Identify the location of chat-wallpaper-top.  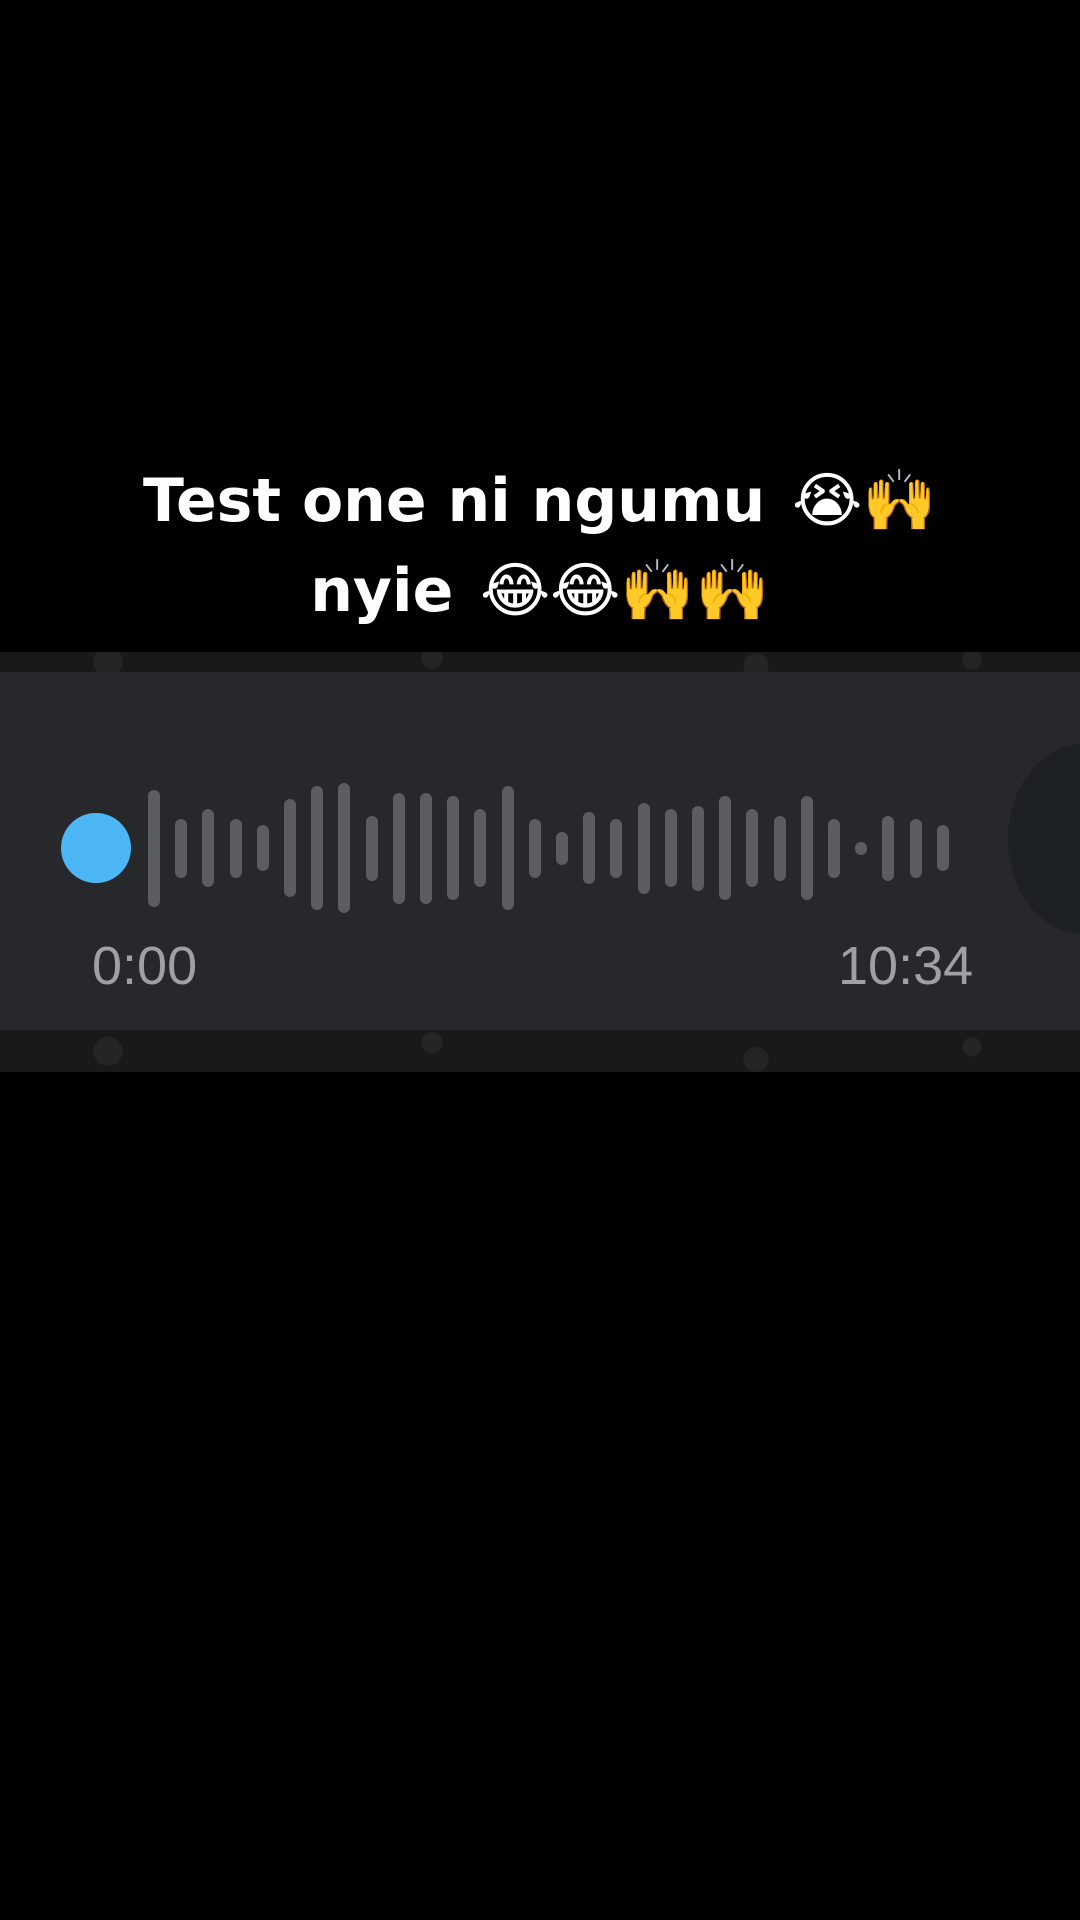
(540, 662).